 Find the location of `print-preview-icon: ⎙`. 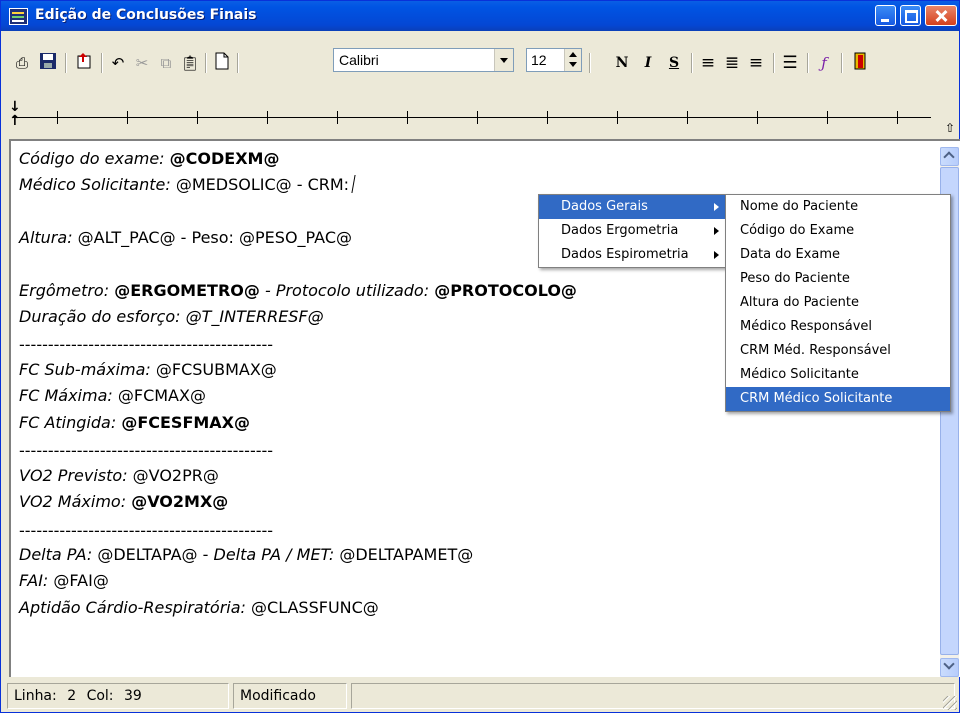

print-preview-icon: ⎙ is located at coordinates (22, 63).